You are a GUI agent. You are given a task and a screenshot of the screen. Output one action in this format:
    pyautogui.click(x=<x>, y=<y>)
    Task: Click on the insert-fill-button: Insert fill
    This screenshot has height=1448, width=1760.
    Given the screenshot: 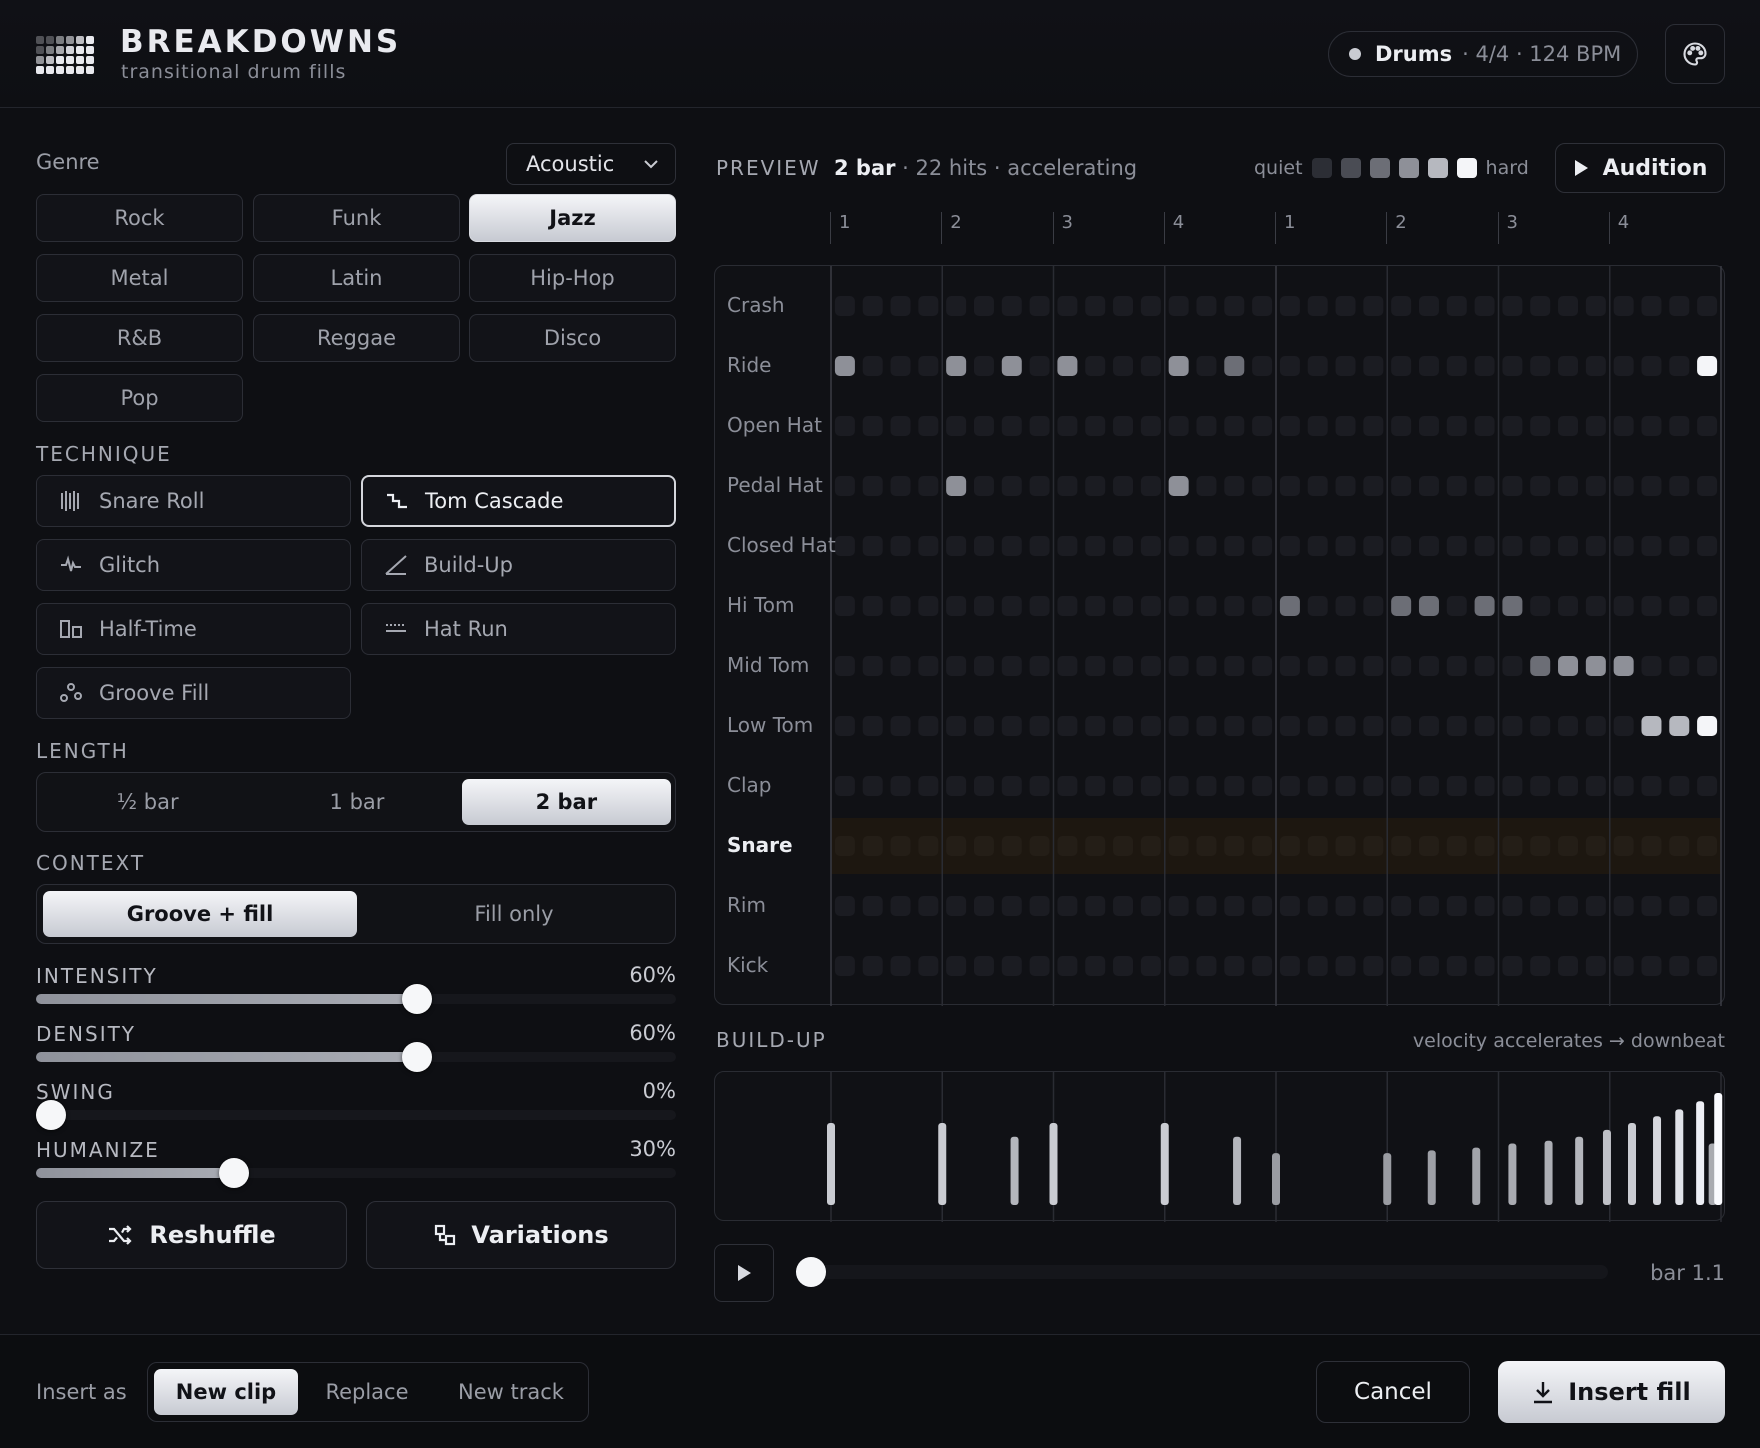 What is the action you would take?
    pyautogui.click(x=1611, y=1392)
    